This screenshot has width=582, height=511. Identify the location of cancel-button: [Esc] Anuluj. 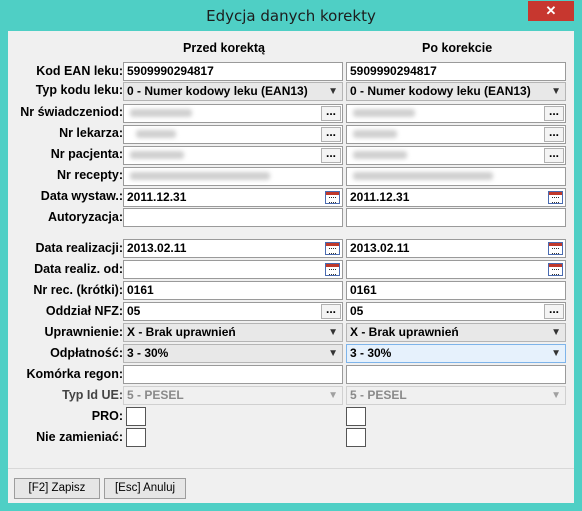
(145, 488).